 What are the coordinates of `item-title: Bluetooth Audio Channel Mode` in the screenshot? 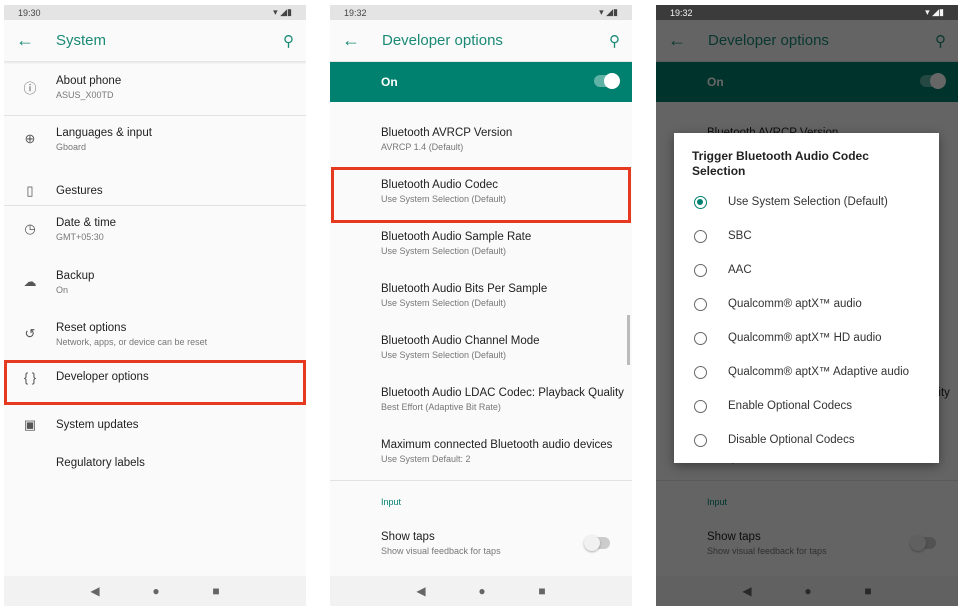 It's located at (460, 340).